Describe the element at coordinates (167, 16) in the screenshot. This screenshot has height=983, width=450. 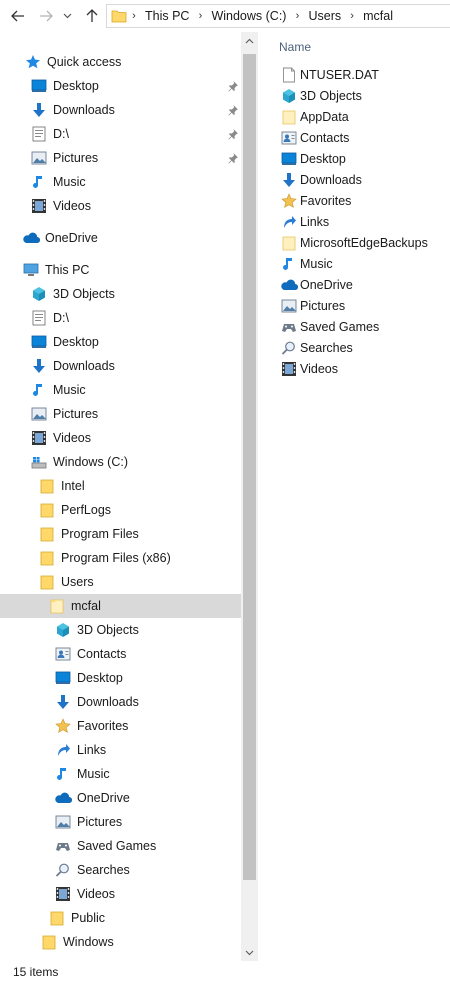
I see `breadcrumb-this-pc: This PC` at that location.